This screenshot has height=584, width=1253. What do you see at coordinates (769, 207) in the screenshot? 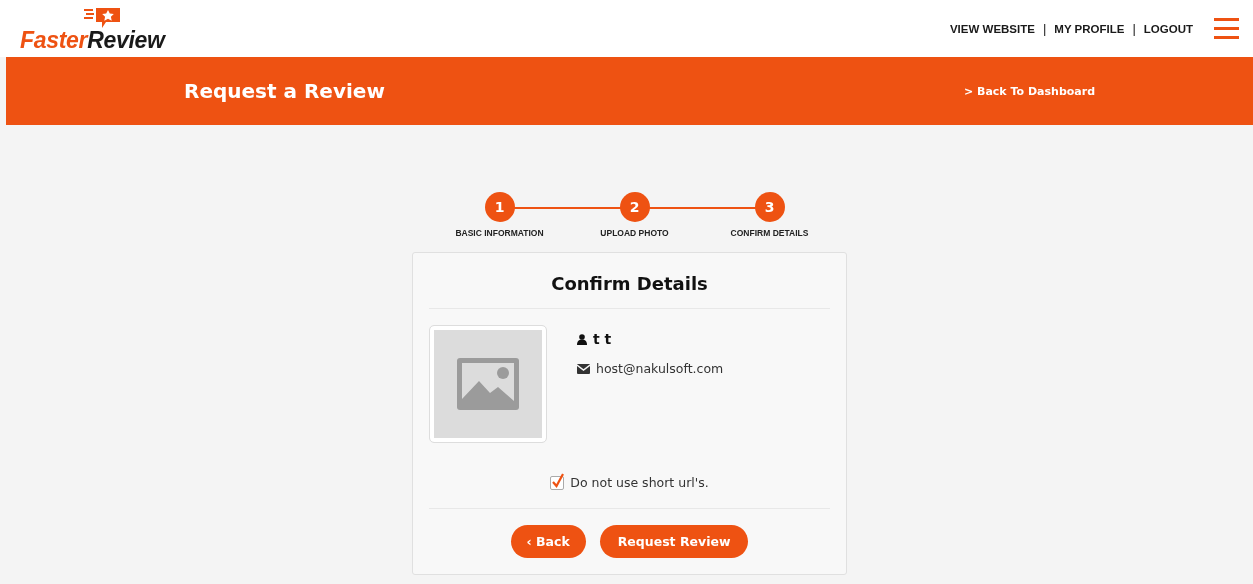
I see `step-number: 3` at bounding box center [769, 207].